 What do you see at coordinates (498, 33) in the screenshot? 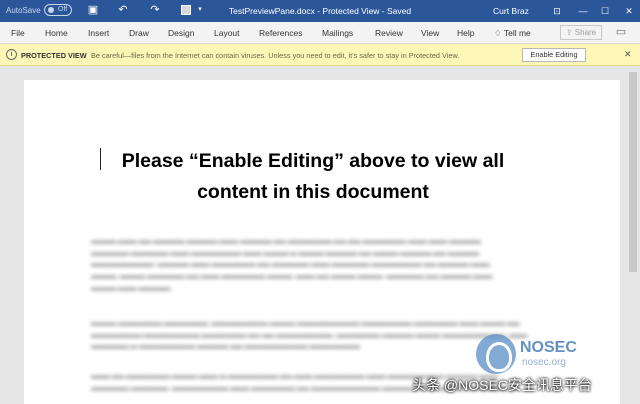
I see `lightbulb-icon: ♢` at bounding box center [498, 33].